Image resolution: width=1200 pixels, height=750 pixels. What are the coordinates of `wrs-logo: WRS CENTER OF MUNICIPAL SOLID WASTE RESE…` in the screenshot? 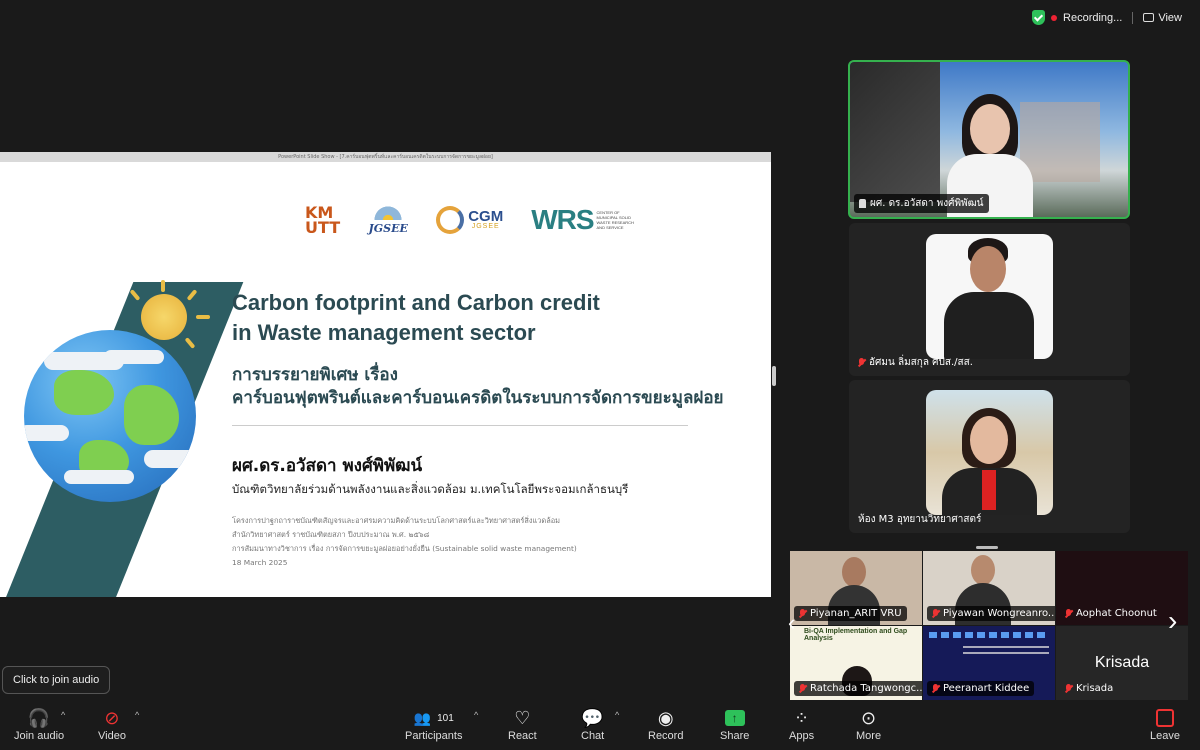 It's located at (582, 219).